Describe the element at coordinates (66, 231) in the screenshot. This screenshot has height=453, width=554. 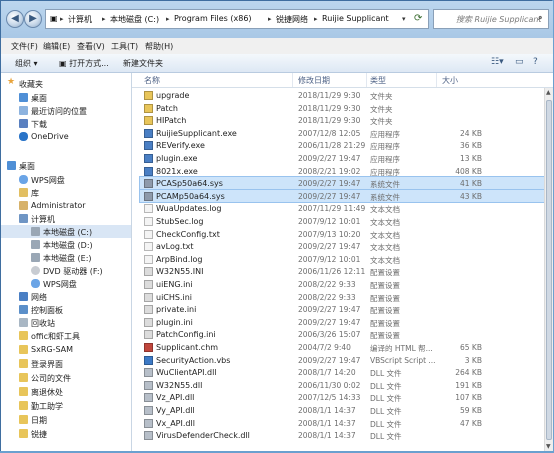
I see `nav-drive-c: 本地磁盘 (C:)` at that location.